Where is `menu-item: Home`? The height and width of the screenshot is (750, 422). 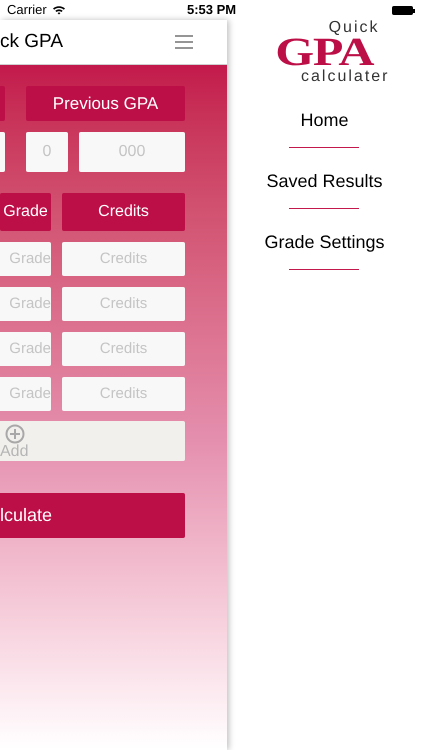 menu-item: Home is located at coordinates (324, 120).